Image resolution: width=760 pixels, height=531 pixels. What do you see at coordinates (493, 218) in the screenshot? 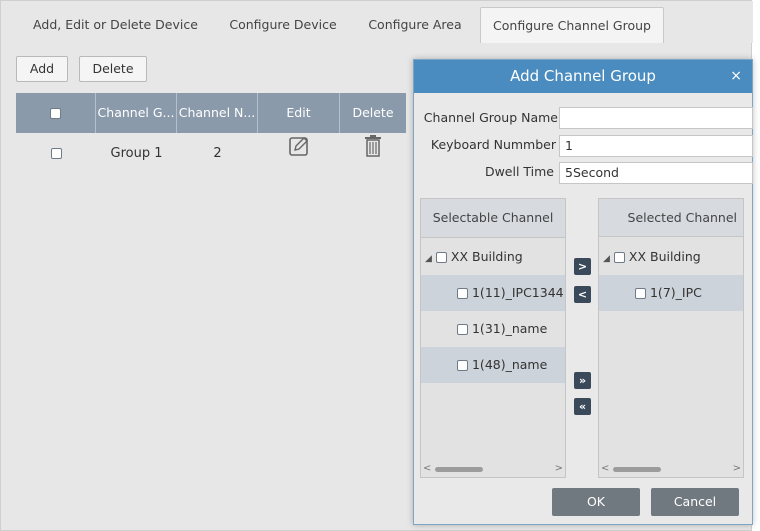
I see `selectable-channel-header: Selectable Channel` at bounding box center [493, 218].